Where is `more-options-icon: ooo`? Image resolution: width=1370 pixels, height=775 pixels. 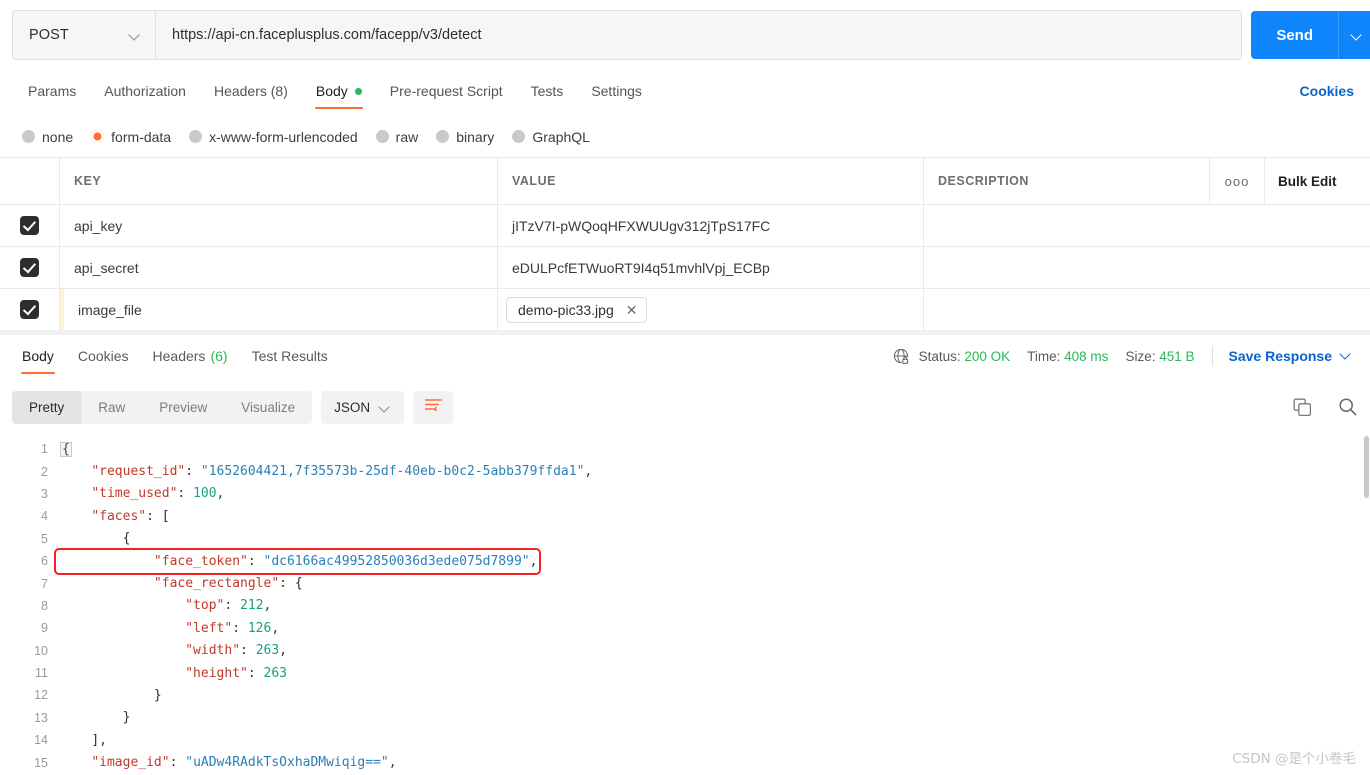 more-options-icon: ooo is located at coordinates (1237, 181).